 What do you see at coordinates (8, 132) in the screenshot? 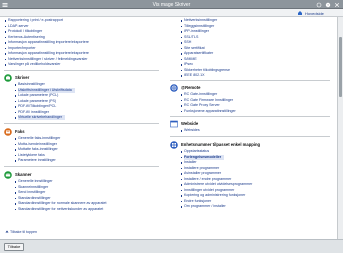
I see `fax-icon` at bounding box center [8, 132].